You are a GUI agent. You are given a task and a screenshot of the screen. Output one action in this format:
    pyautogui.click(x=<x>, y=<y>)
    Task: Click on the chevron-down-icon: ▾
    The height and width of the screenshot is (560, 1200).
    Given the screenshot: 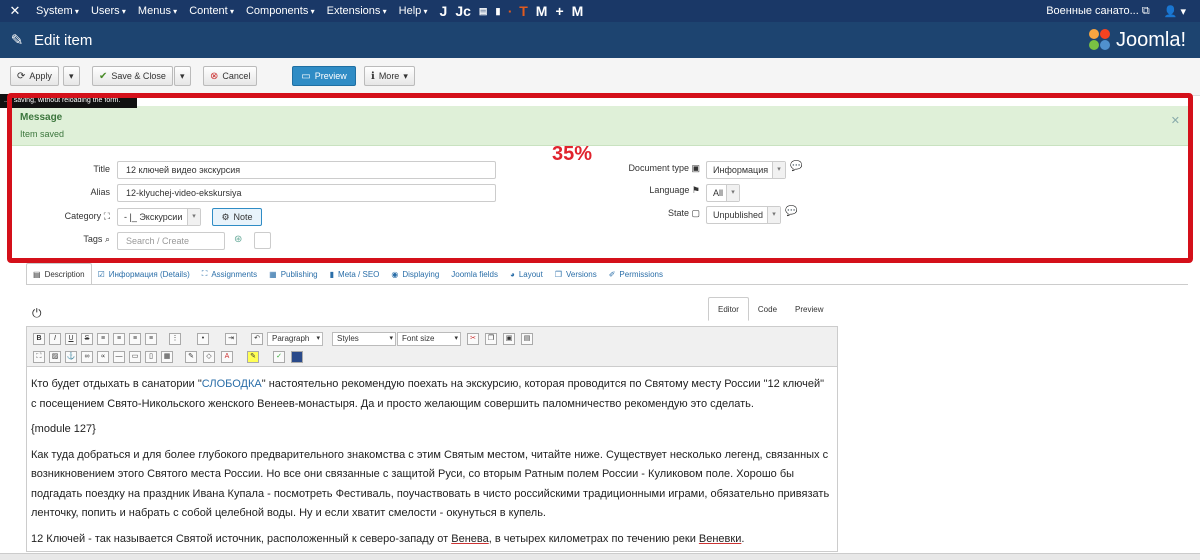 What is the action you would take?
    pyautogui.click(x=773, y=215)
    